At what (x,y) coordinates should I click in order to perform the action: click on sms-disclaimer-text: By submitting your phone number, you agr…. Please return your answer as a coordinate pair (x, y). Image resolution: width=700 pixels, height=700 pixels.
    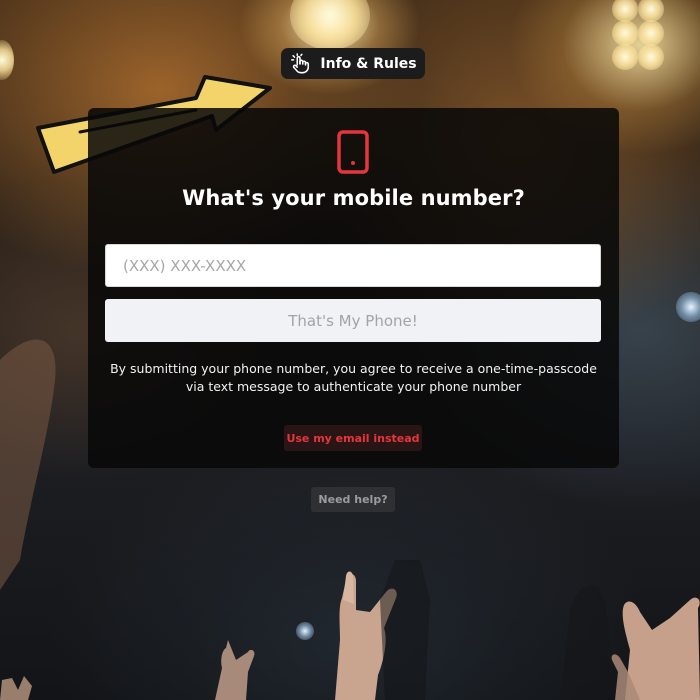
    Looking at the image, I should click on (353, 377).